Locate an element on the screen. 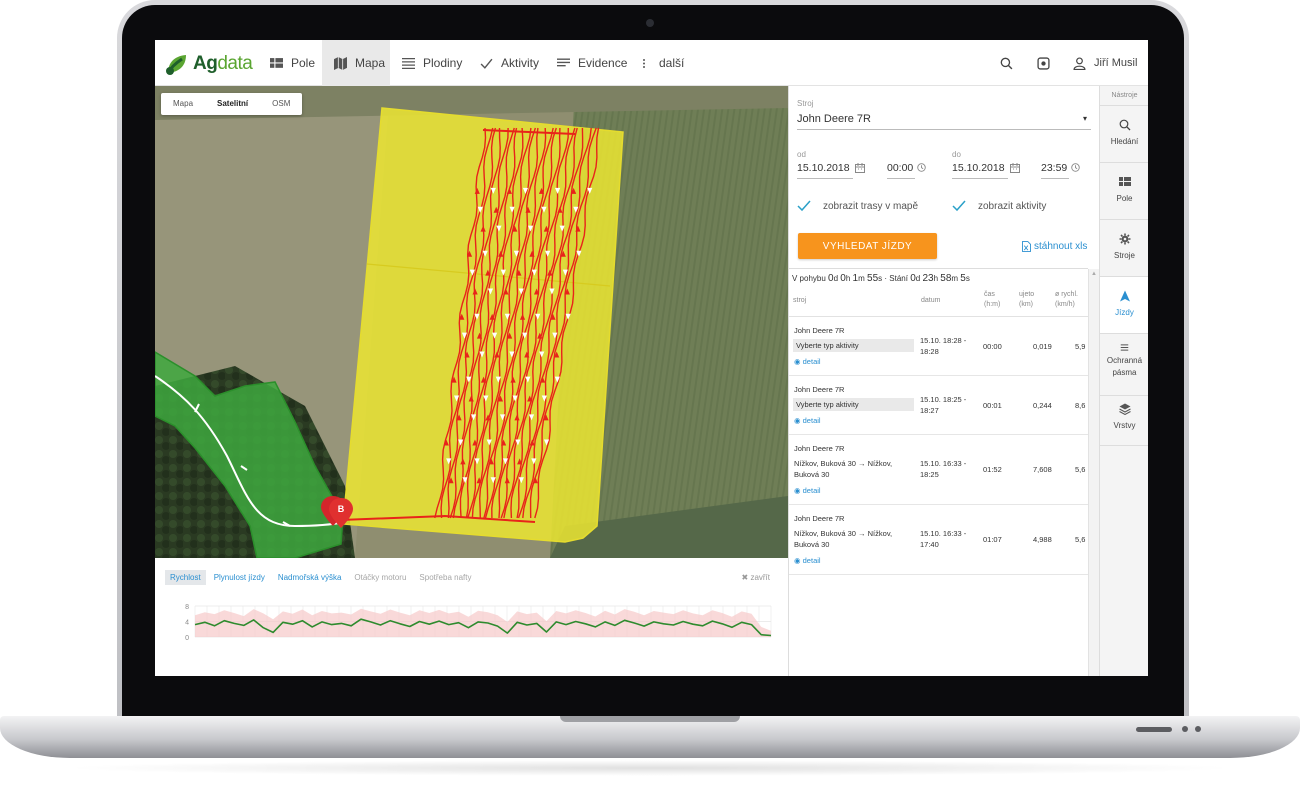 The width and height of the screenshot is (1300, 785). nav-item-evidence: Evidence is located at coordinates (592, 63).